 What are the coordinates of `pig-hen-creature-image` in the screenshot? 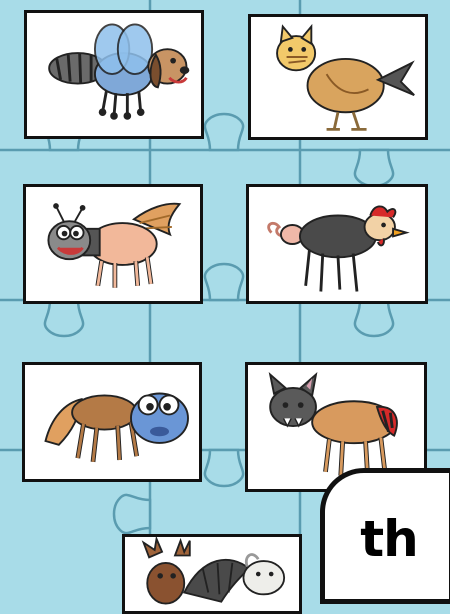 It's located at (338, 248).